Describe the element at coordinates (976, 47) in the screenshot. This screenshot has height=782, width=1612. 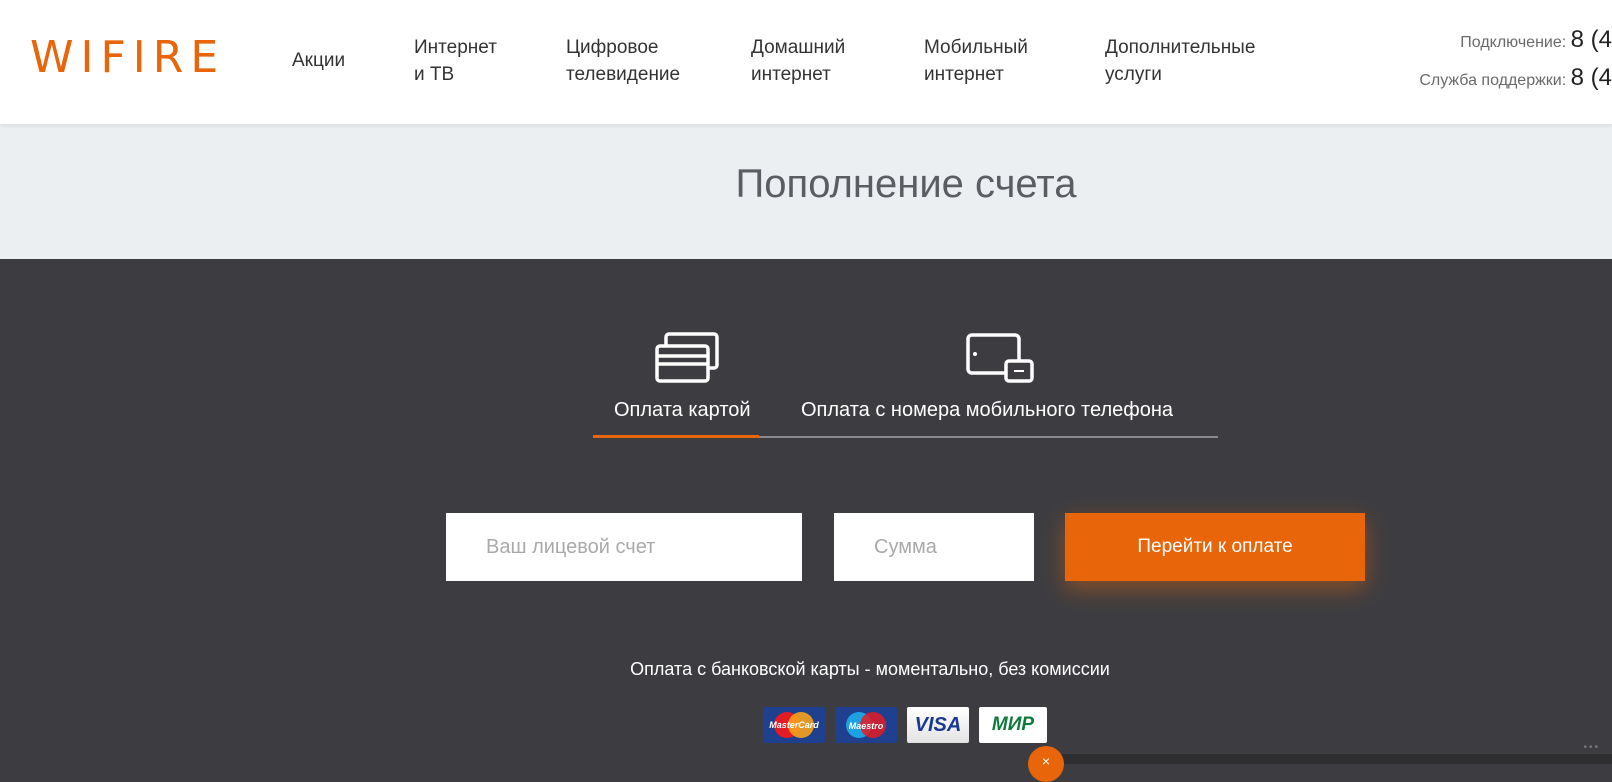
I see `nav-item-label: Мобильный` at that location.